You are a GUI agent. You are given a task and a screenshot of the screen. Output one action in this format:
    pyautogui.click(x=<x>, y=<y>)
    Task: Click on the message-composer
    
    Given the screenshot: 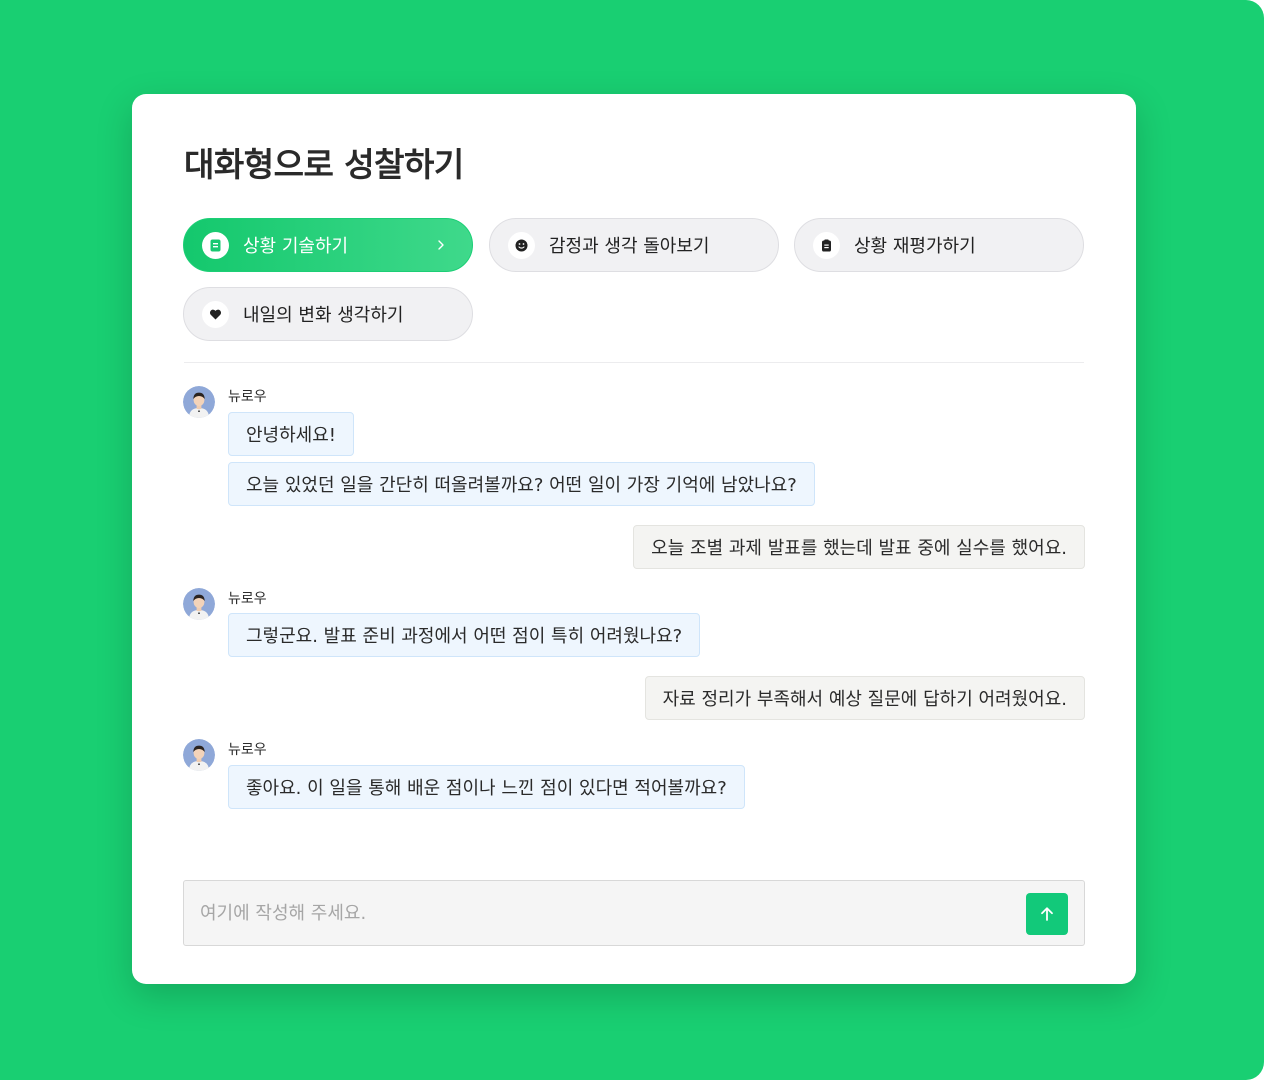 What is the action you would take?
    pyautogui.click(x=634, y=913)
    